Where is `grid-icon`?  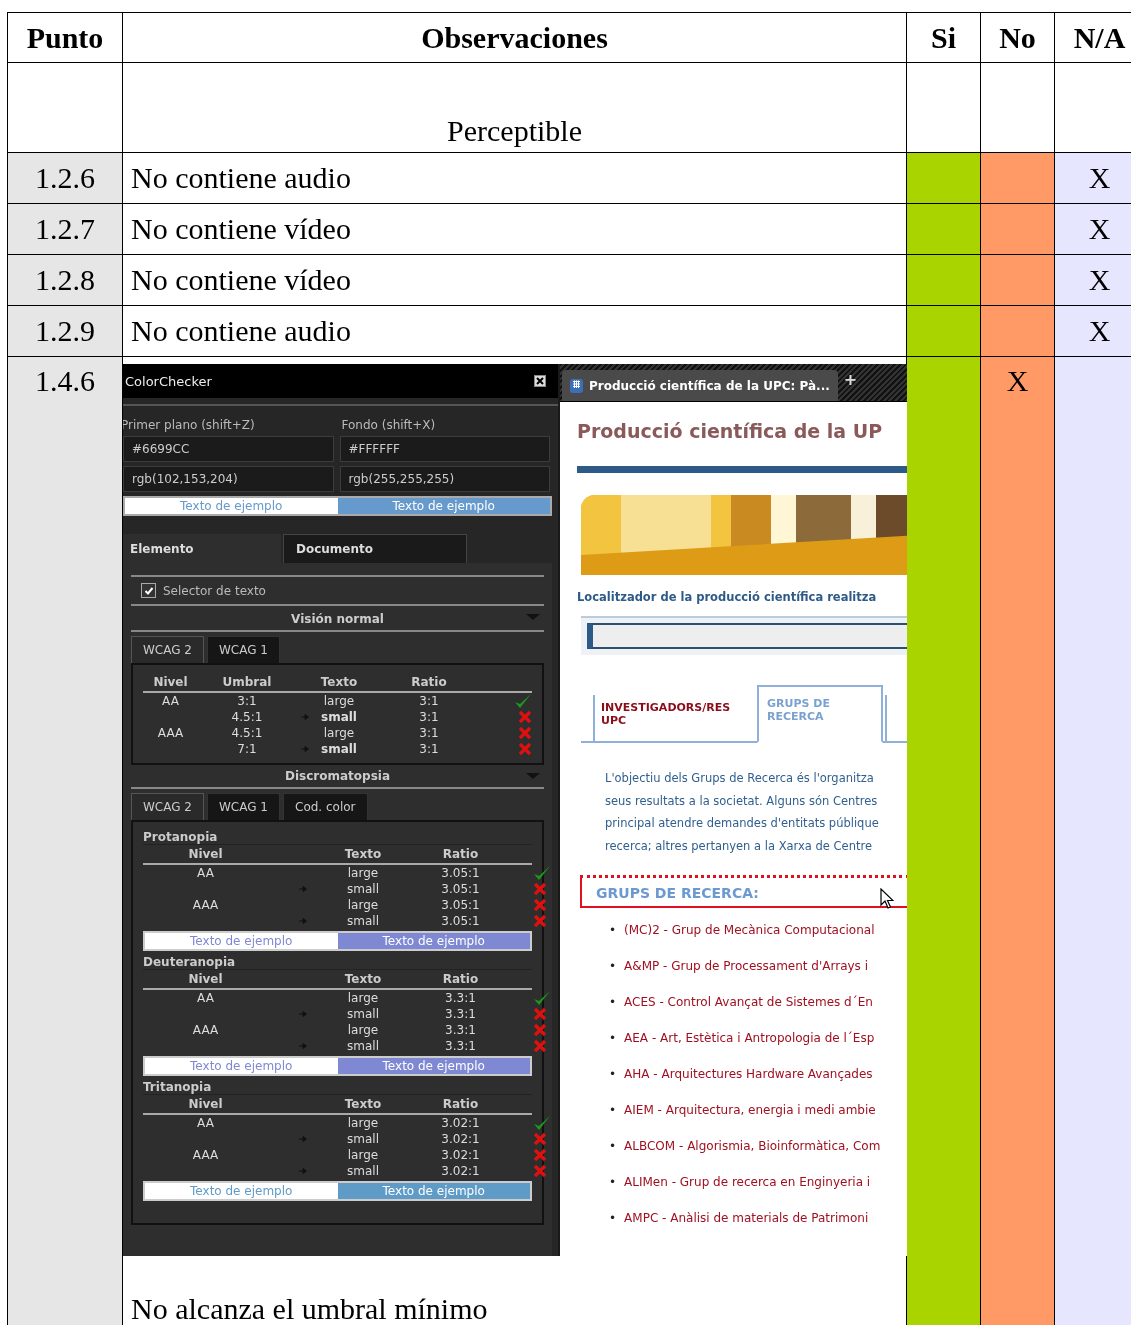 grid-icon is located at coordinates (576, 385).